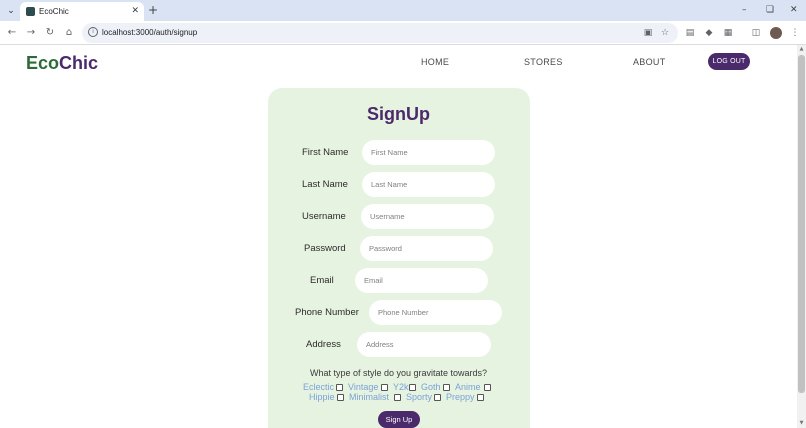 The image size is (806, 428). Describe the element at coordinates (43, 63) in the screenshot. I see `brand-eco: Eco` at that location.